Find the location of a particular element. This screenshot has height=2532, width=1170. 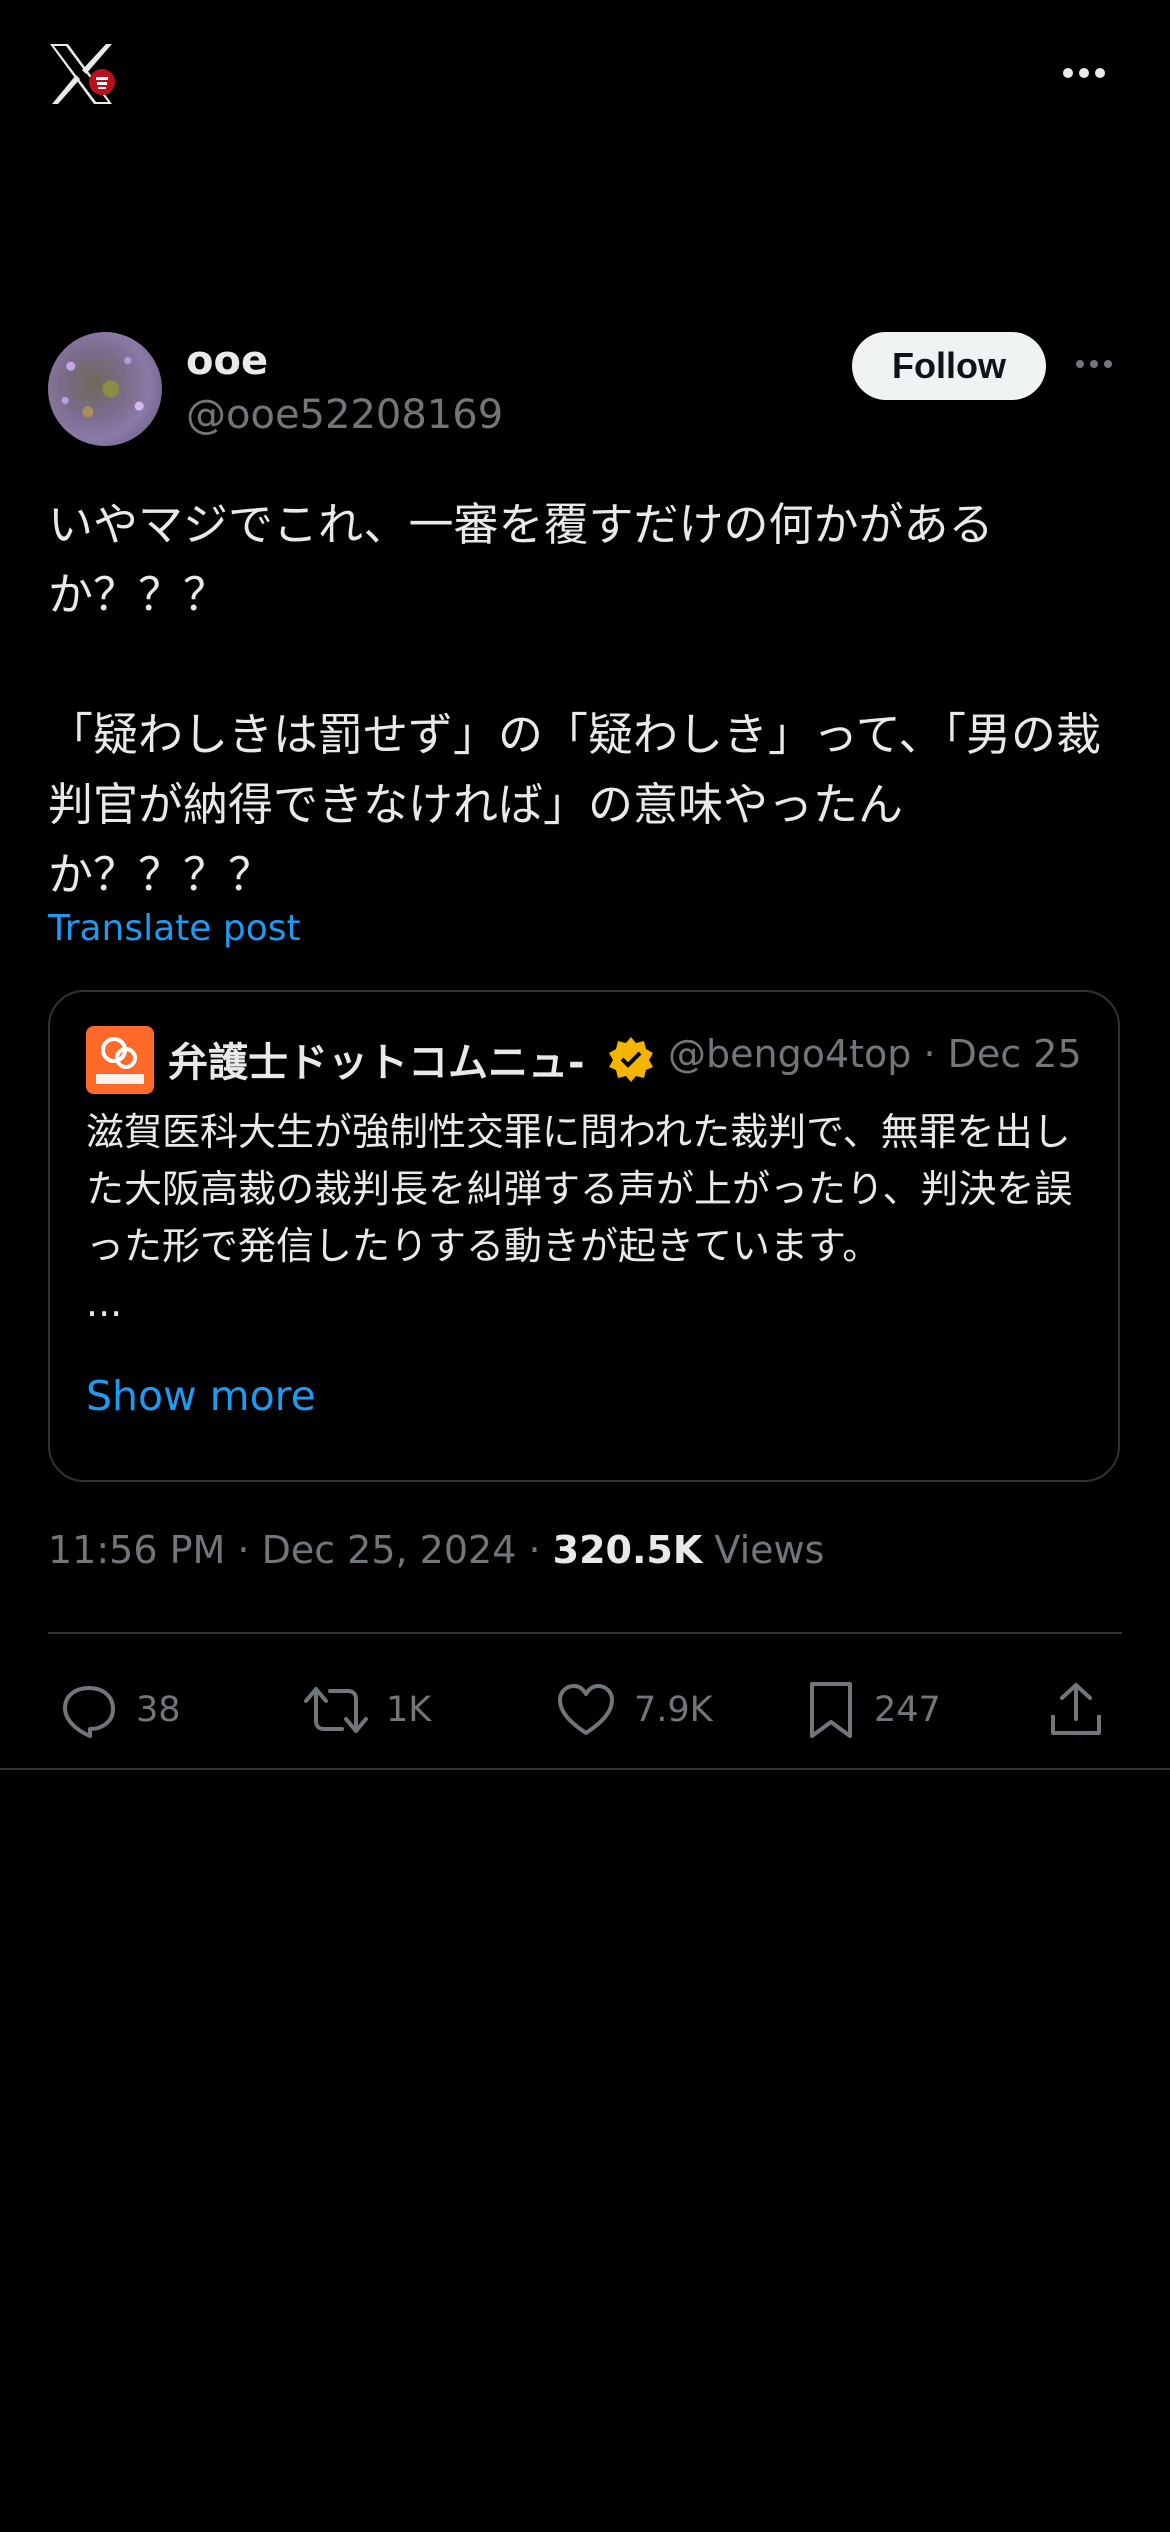

translate-post-link: Translate post is located at coordinates (174, 928).